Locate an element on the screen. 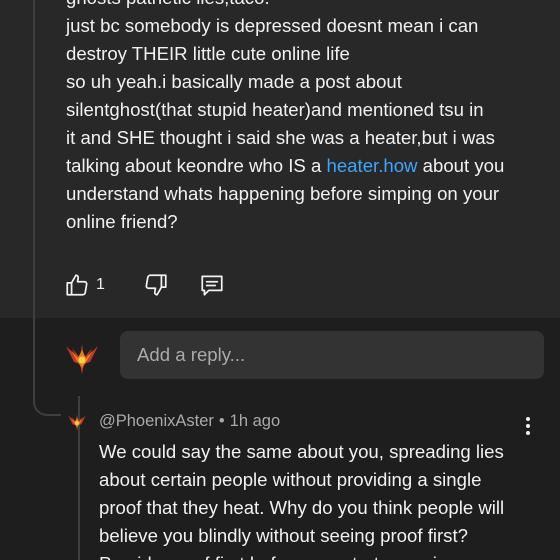 The image size is (560, 560). reply-author: @PhoenixAster is located at coordinates (156, 421).